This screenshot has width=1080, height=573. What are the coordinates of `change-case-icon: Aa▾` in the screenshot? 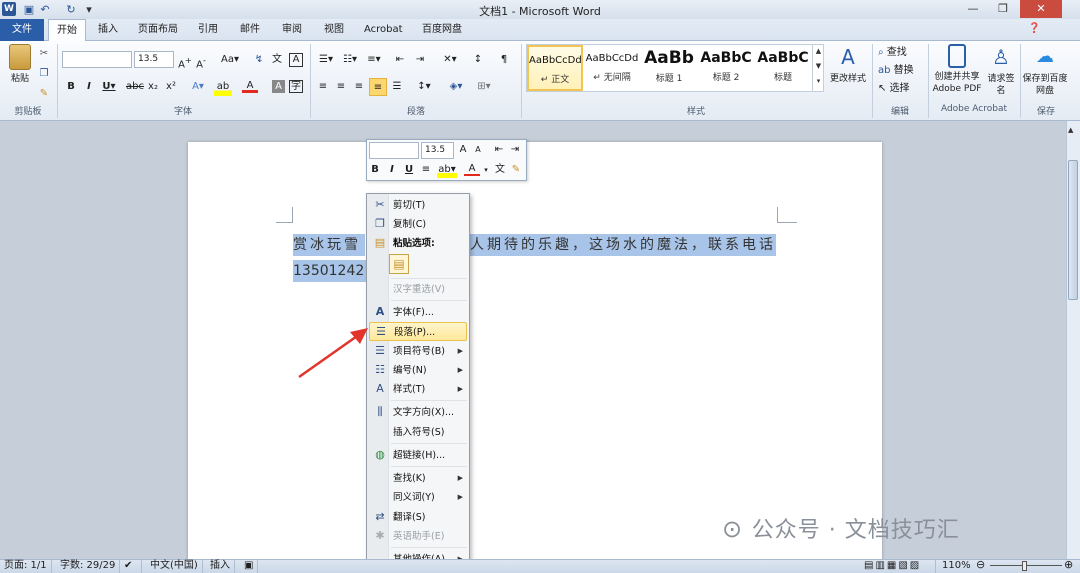 It's located at (230, 60).